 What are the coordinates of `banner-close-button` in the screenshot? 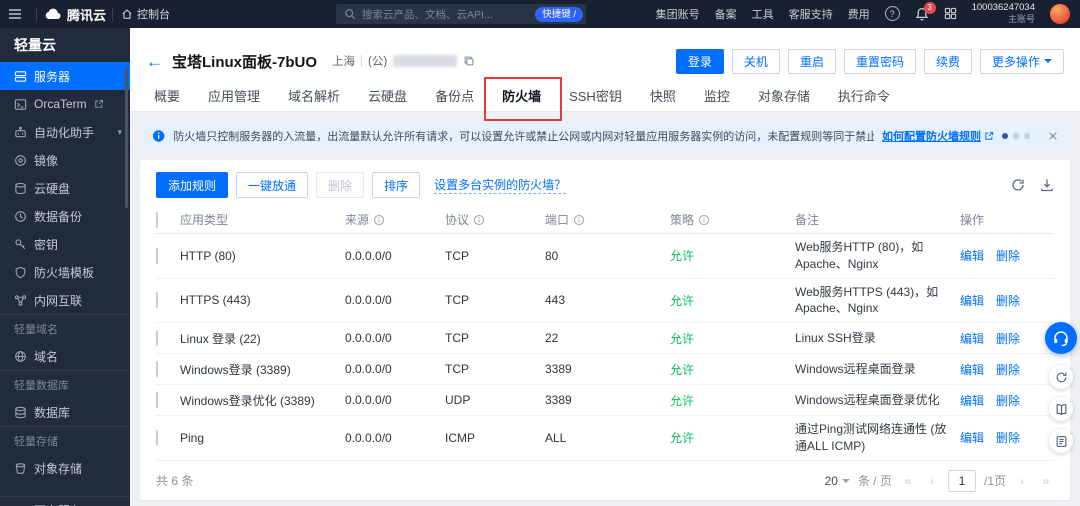 It's located at (1053, 136).